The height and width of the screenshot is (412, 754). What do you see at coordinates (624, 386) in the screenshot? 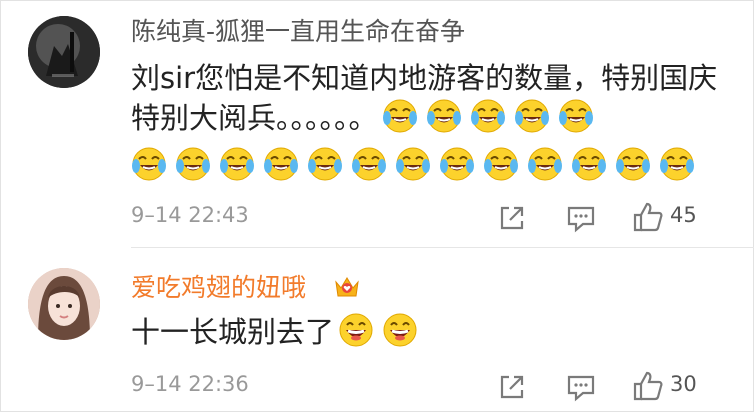
I see `comment-actions: 30` at bounding box center [624, 386].